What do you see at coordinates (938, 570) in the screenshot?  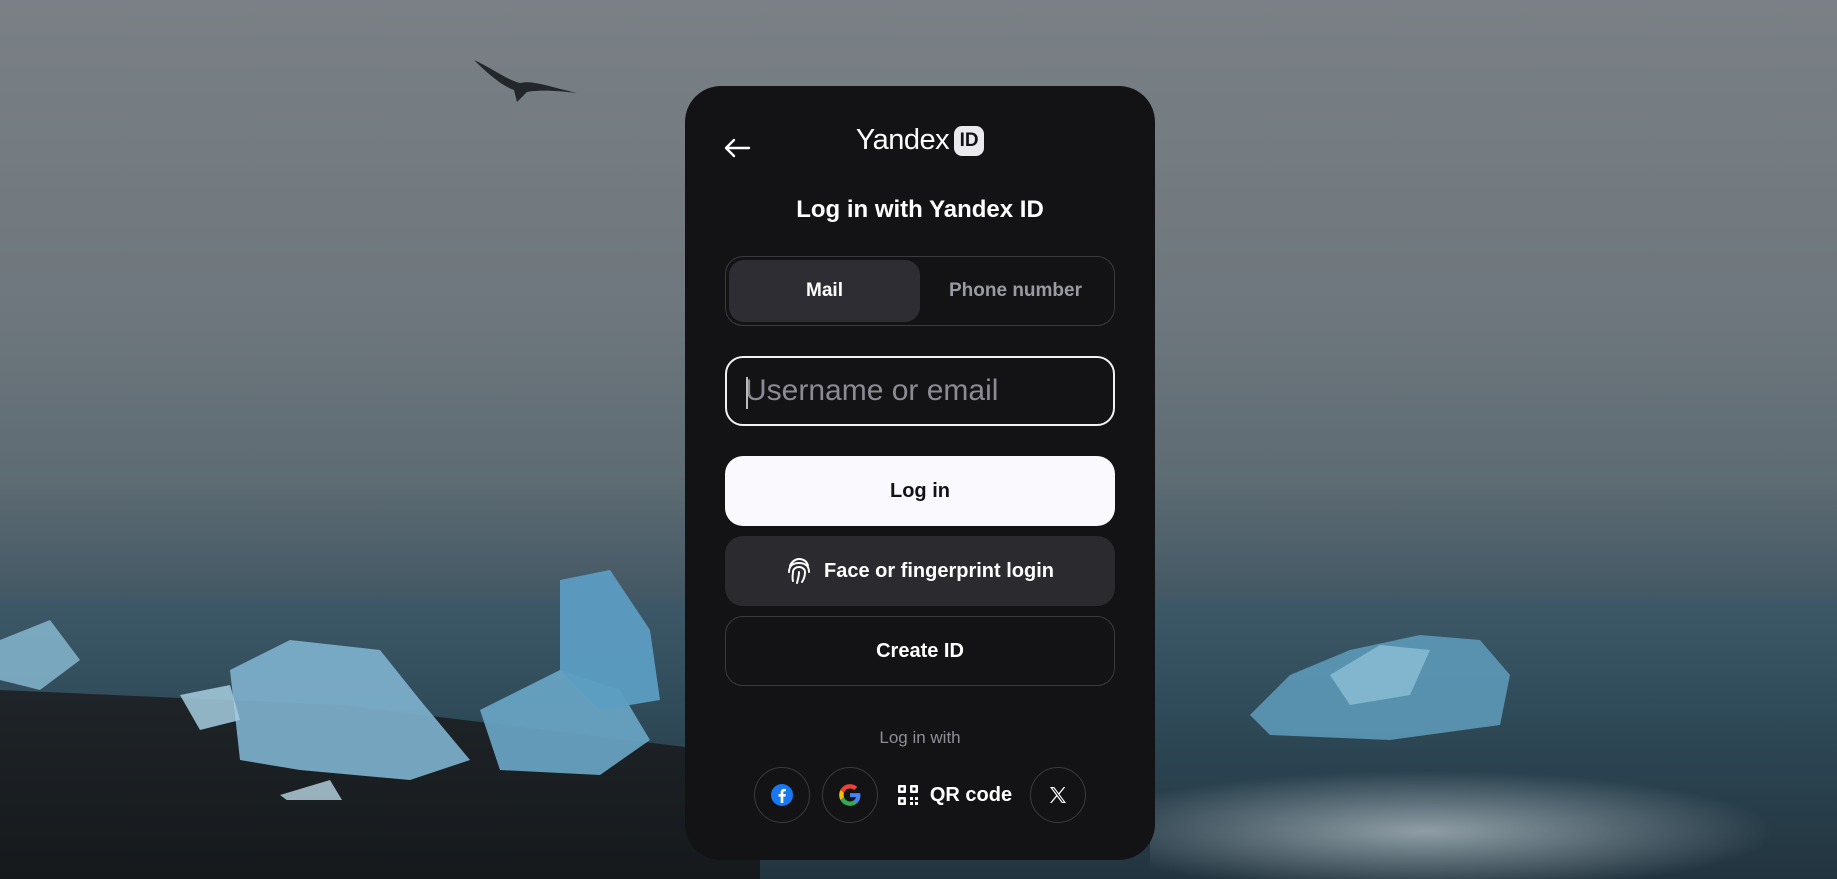 I see `face-login-label: Face or fingerprint login` at bounding box center [938, 570].